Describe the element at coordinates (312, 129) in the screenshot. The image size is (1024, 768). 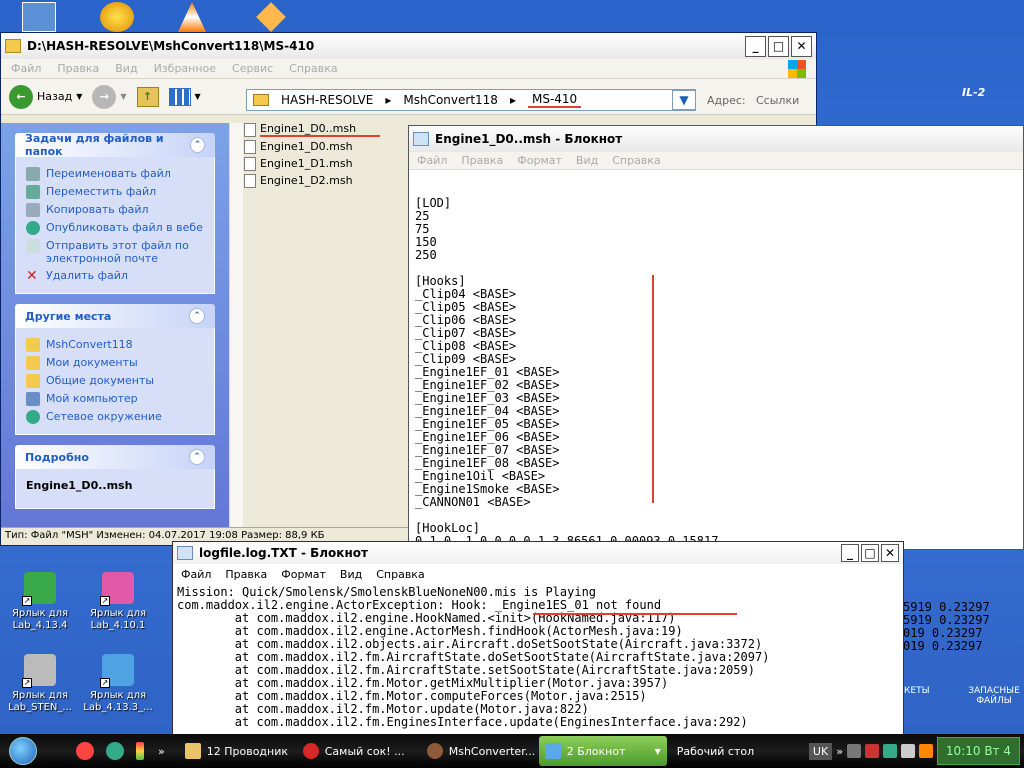
I see `file-item: Engine1_D0..msh` at that location.